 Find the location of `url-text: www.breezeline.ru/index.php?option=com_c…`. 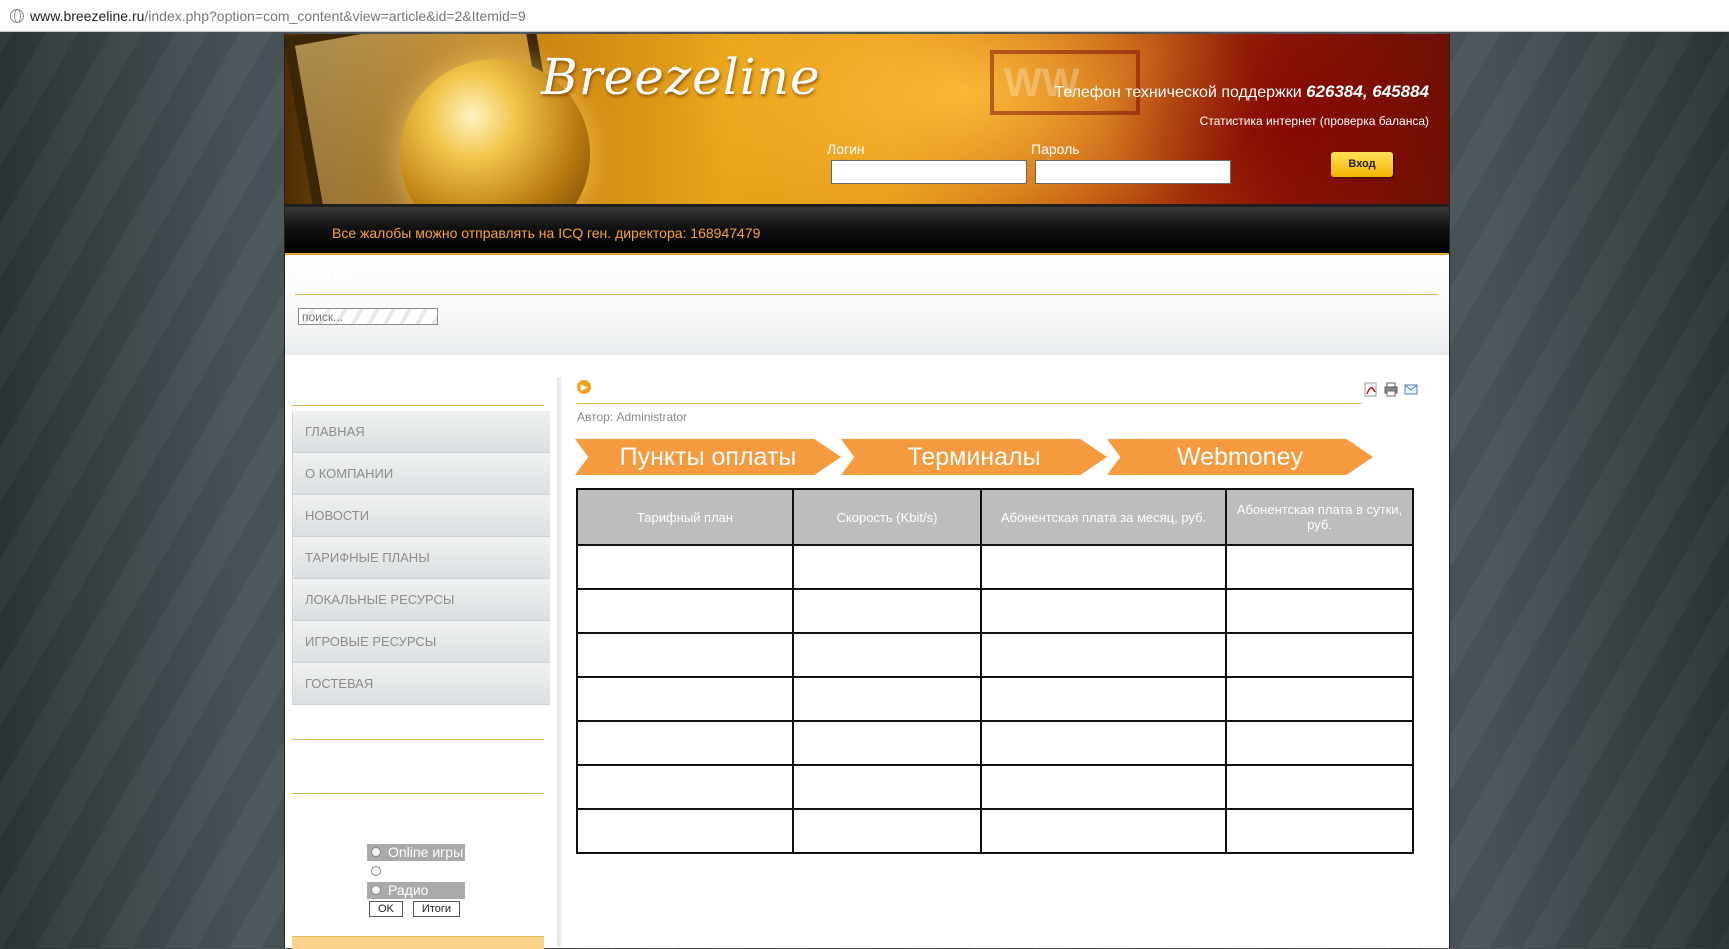

url-text: www.breezeline.ru/index.php?option=com_c… is located at coordinates (278, 16).